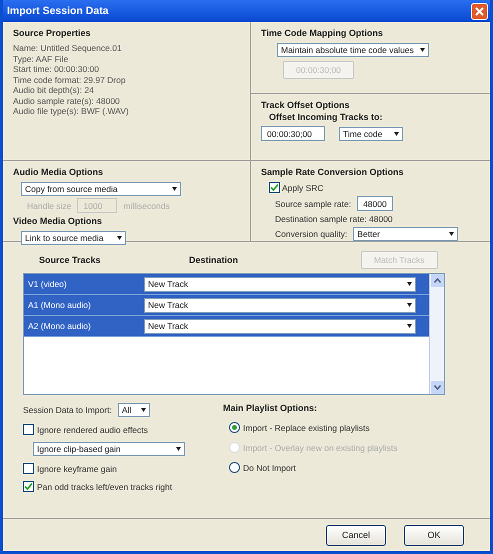 This screenshot has height=554, width=493. I want to click on property-text: Time code format: 29.97 Drop, so click(70, 79).